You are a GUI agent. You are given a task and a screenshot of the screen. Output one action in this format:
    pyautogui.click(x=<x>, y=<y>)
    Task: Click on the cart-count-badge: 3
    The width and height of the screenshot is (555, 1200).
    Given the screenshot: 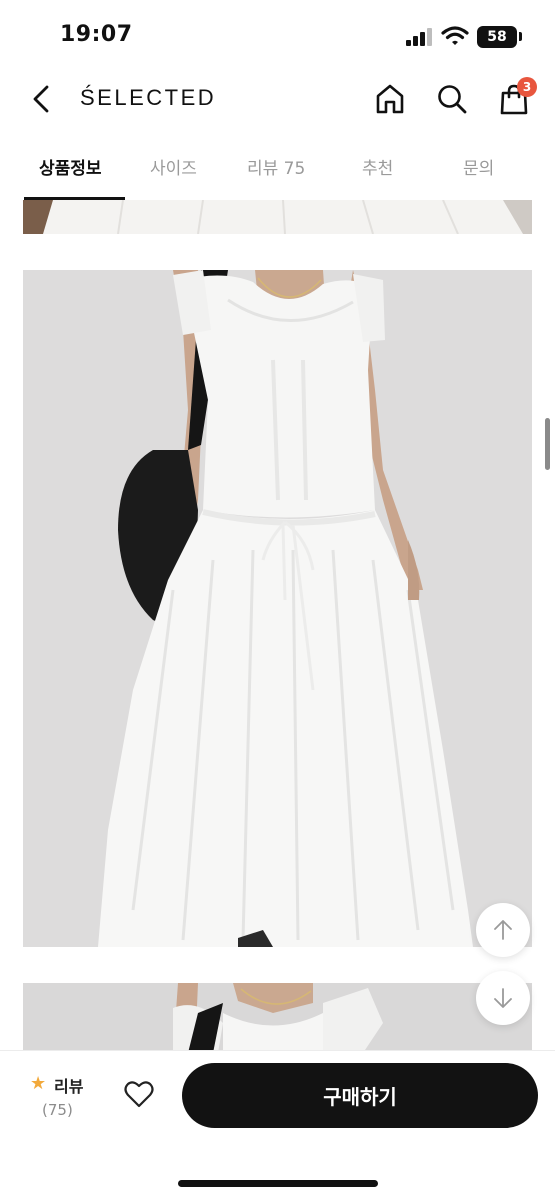 What is the action you would take?
    pyautogui.click(x=527, y=87)
    